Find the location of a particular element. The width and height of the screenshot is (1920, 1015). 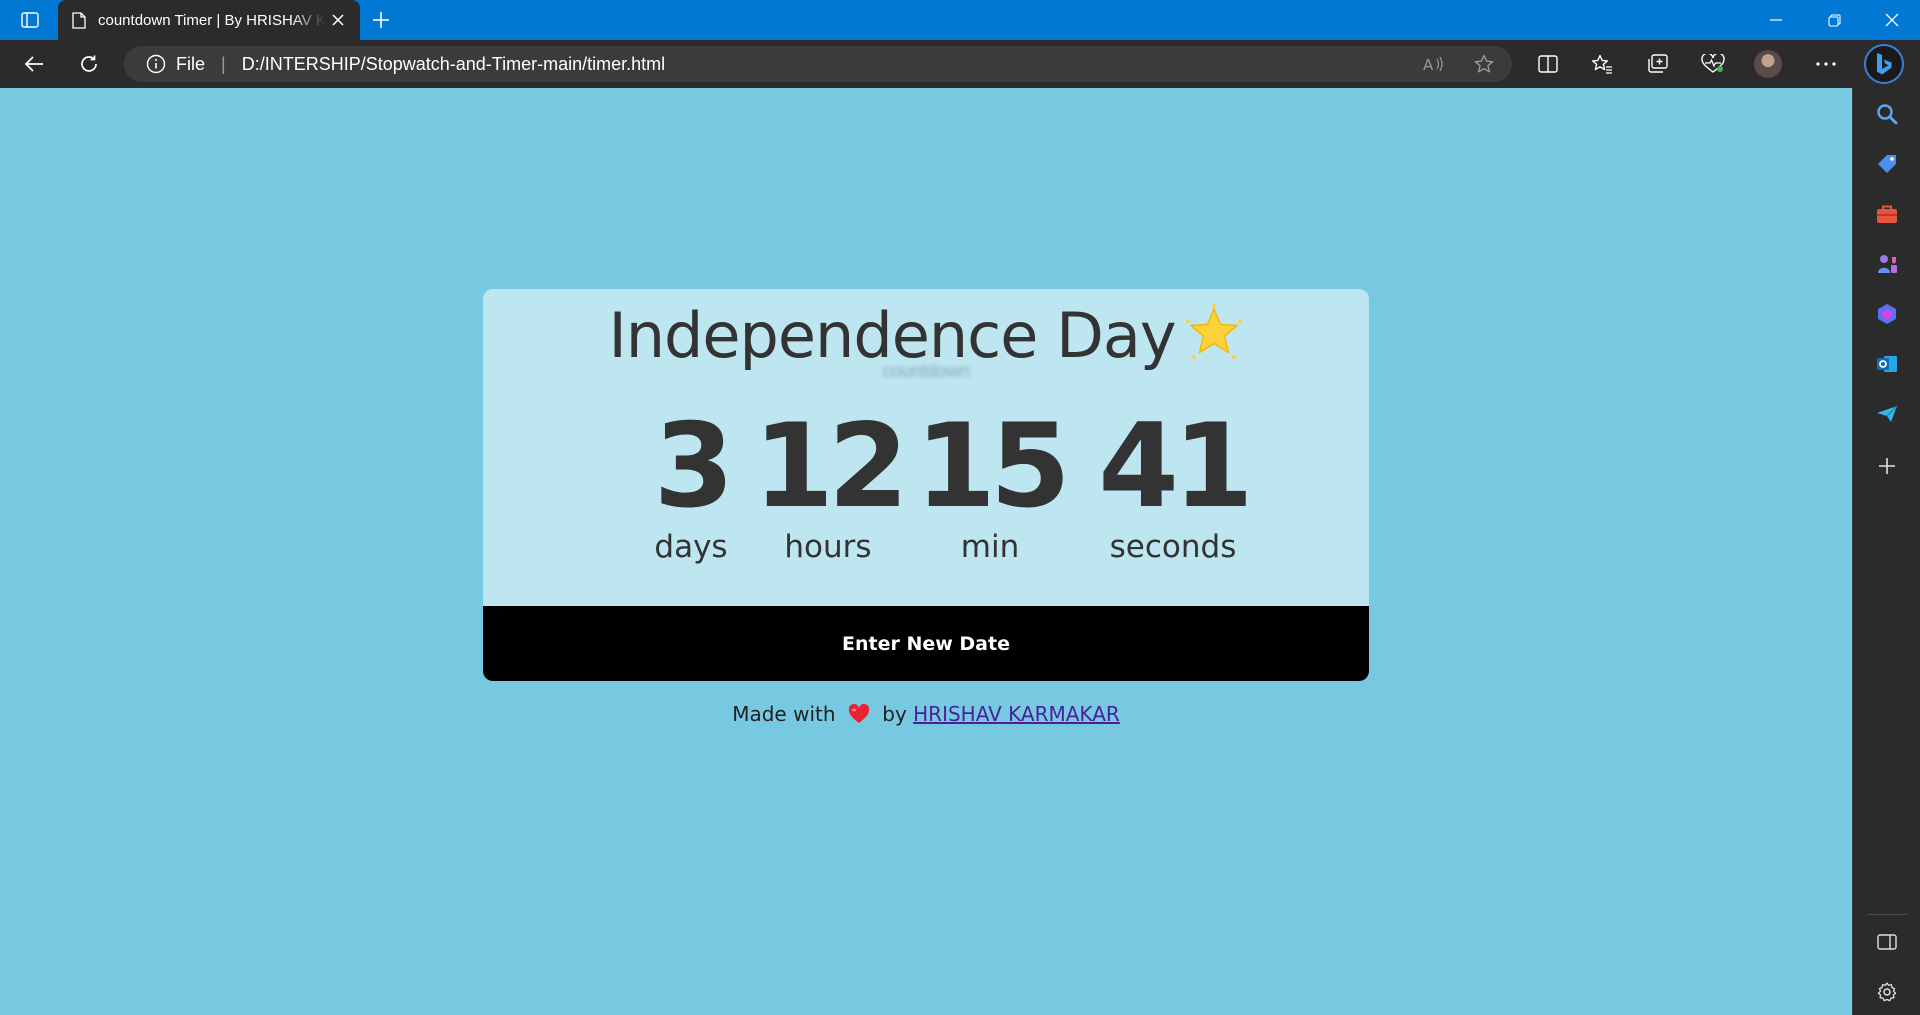

browser-essentials-button is located at coordinates (1713, 64).